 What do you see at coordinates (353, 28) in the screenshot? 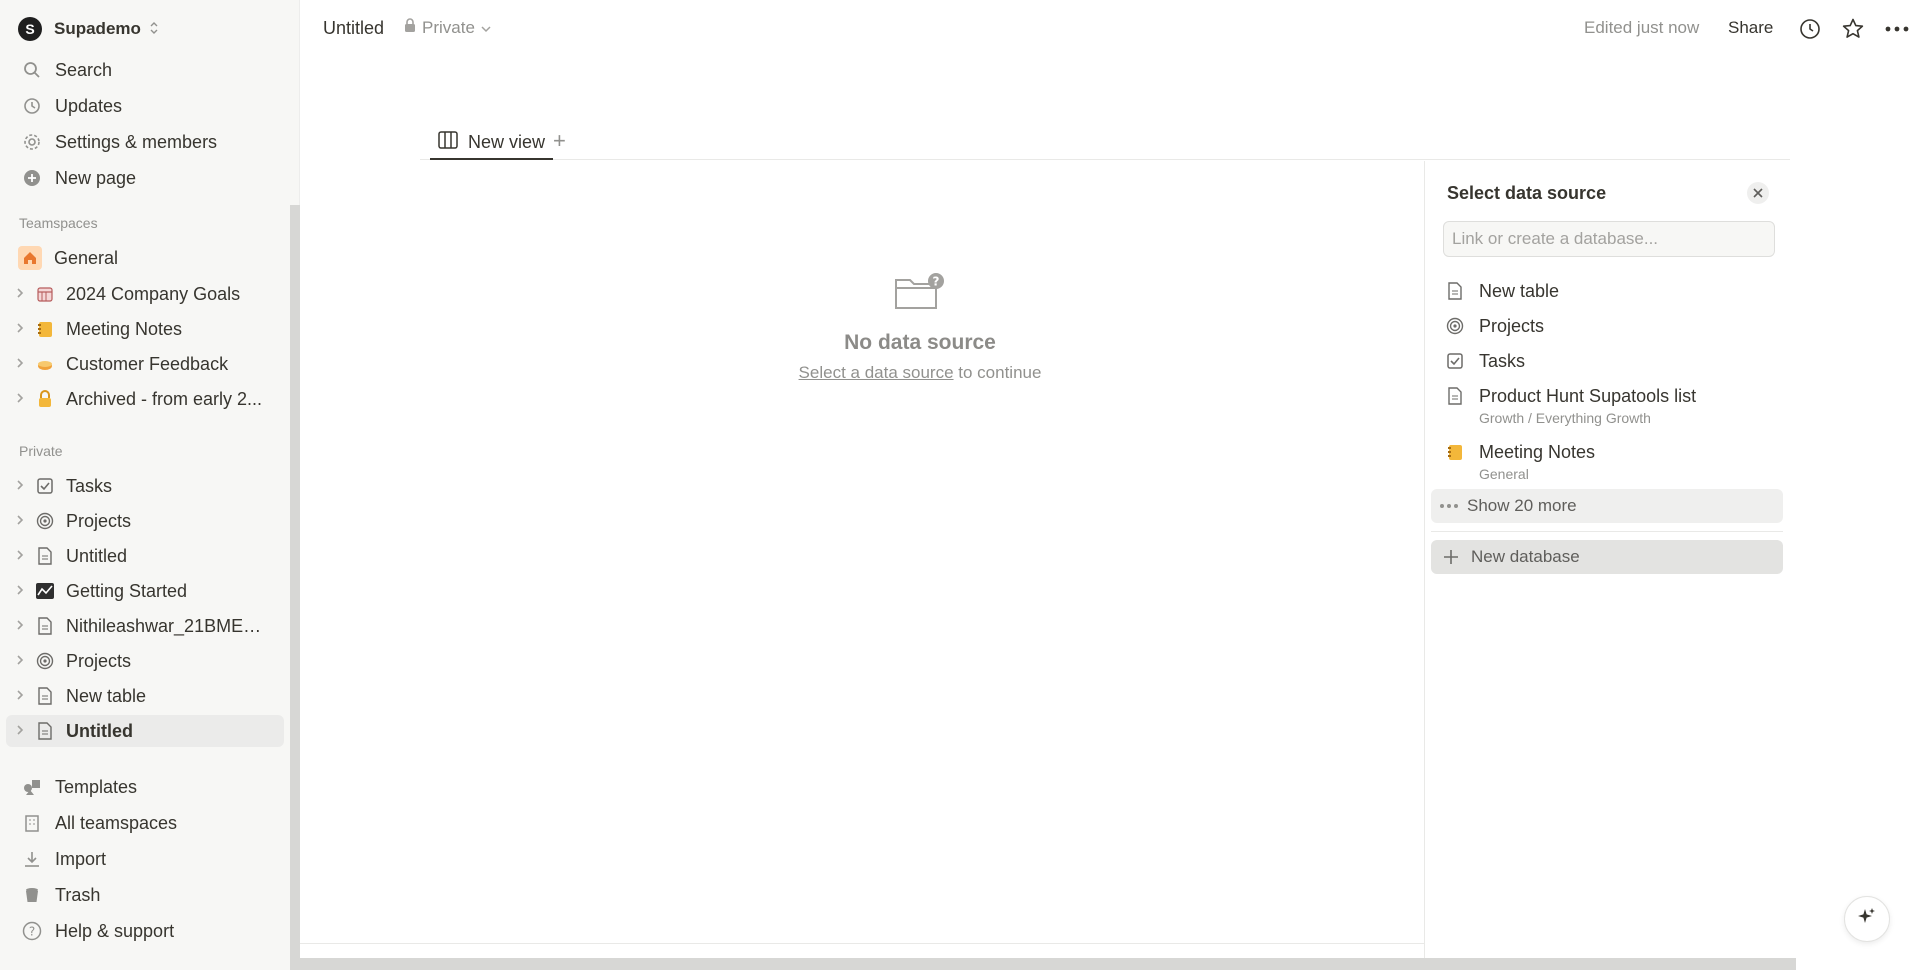
I see `page-breadcrumb-title: Untitled` at bounding box center [353, 28].